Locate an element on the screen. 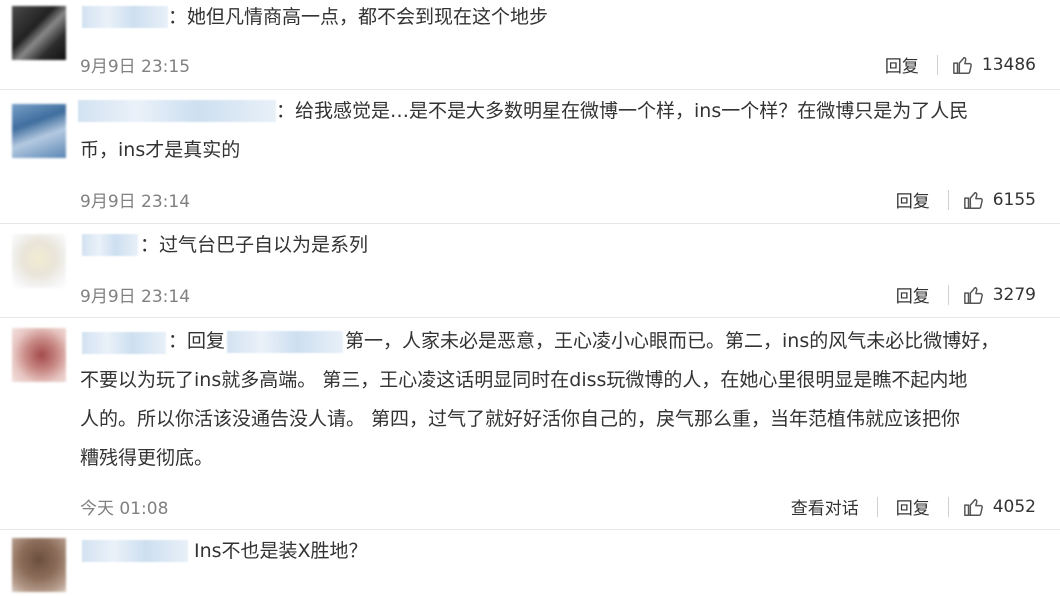 This screenshot has height=596, width=1060. like-count: 3279 is located at coordinates (1014, 294).